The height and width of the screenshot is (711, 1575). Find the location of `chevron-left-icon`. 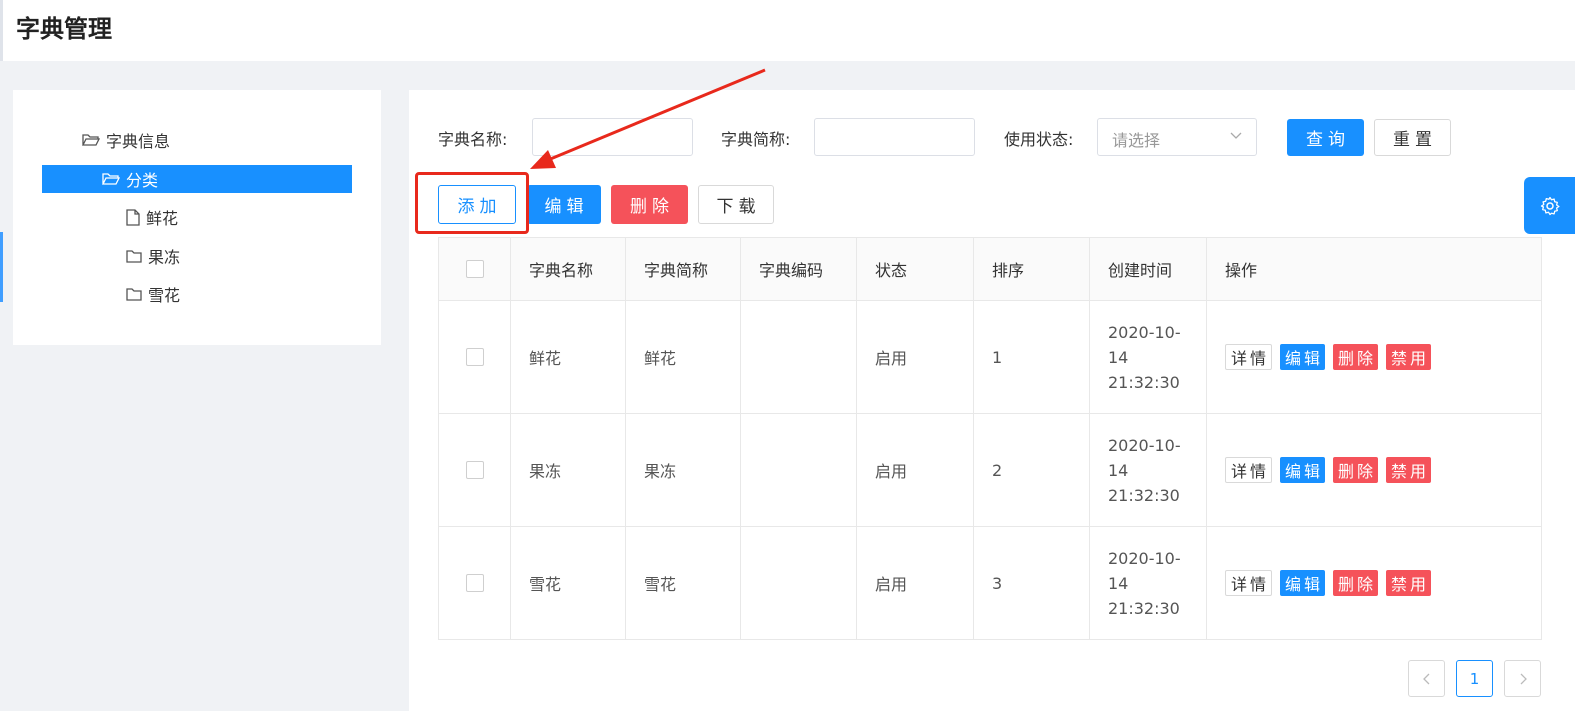

chevron-left-icon is located at coordinates (1425, 678).